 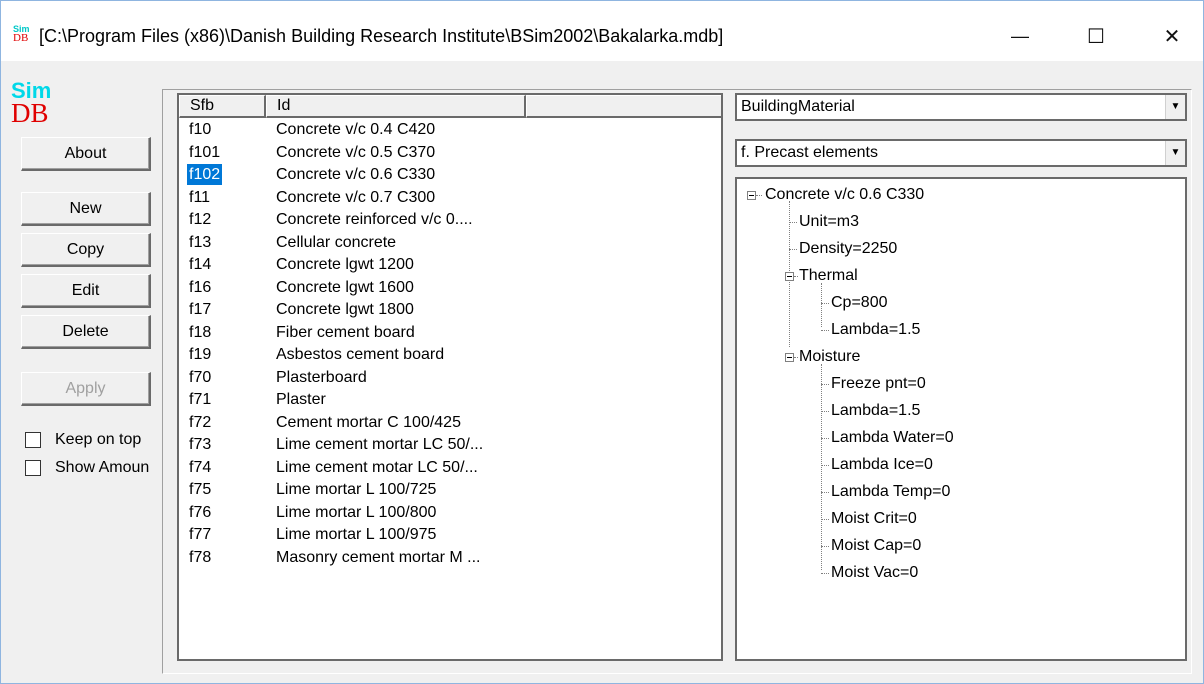 I want to click on list-item: f13 Cellular concrete, so click(x=450, y=243).